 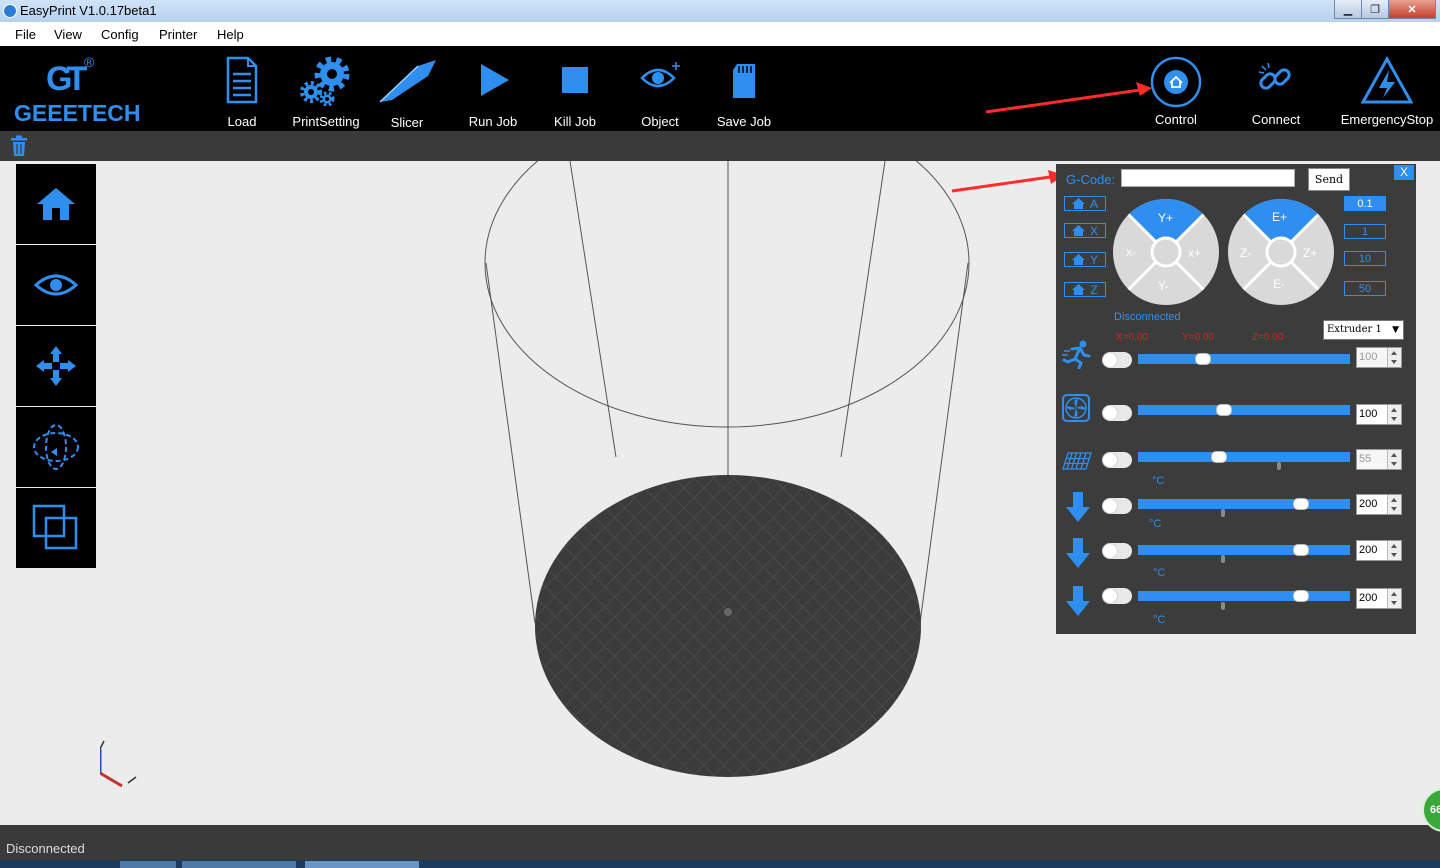 I want to click on menu-file: File, so click(x=25, y=34).